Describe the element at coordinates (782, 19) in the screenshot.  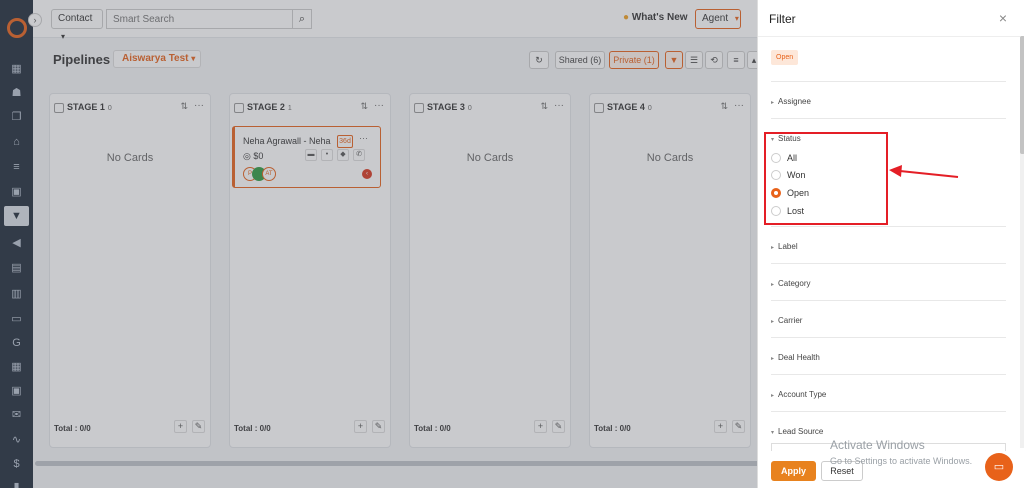
I see `filter-panel-title: Filter` at that location.